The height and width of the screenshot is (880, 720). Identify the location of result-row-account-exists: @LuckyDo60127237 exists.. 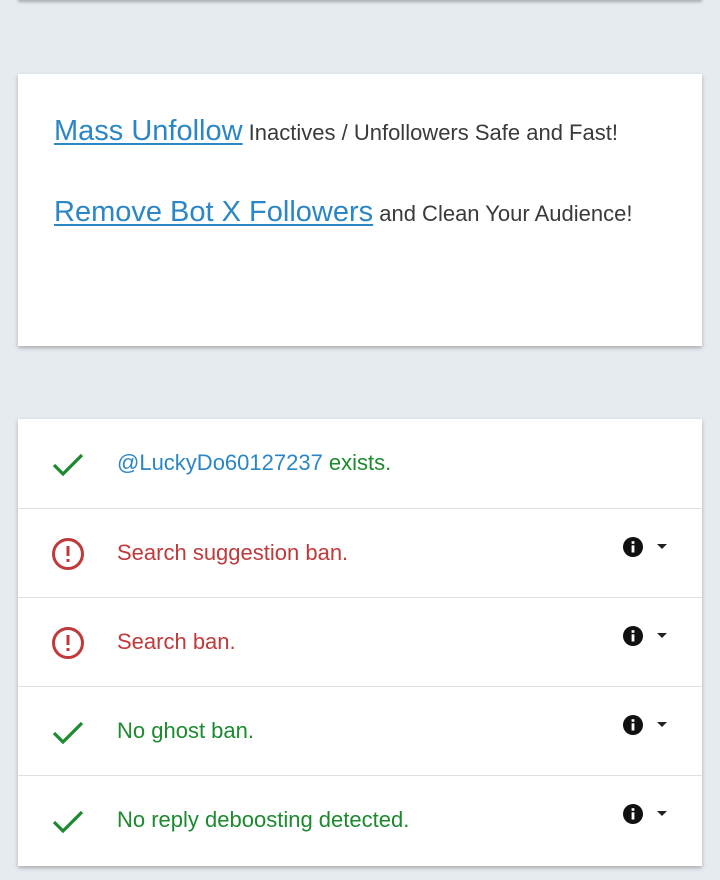
(360, 463).